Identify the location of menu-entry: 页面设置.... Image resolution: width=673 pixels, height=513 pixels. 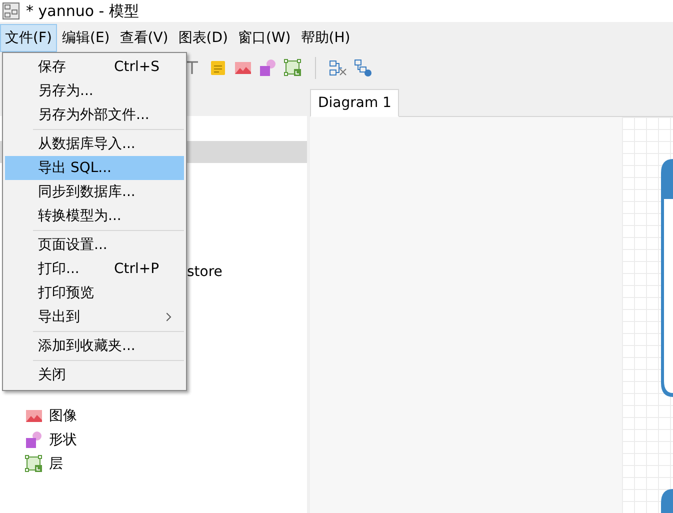
(94, 245).